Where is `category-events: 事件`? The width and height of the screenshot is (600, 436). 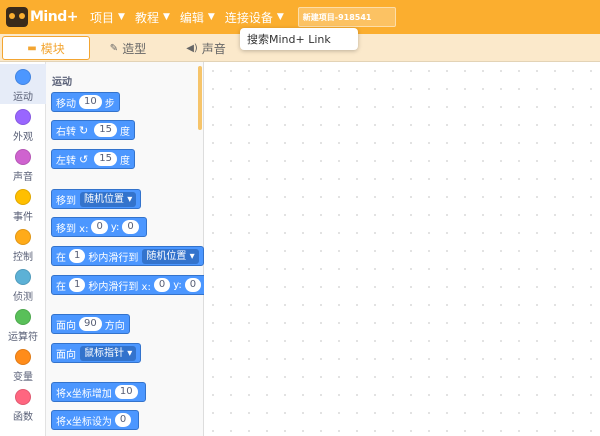 category-events: 事件 is located at coordinates (23, 204).